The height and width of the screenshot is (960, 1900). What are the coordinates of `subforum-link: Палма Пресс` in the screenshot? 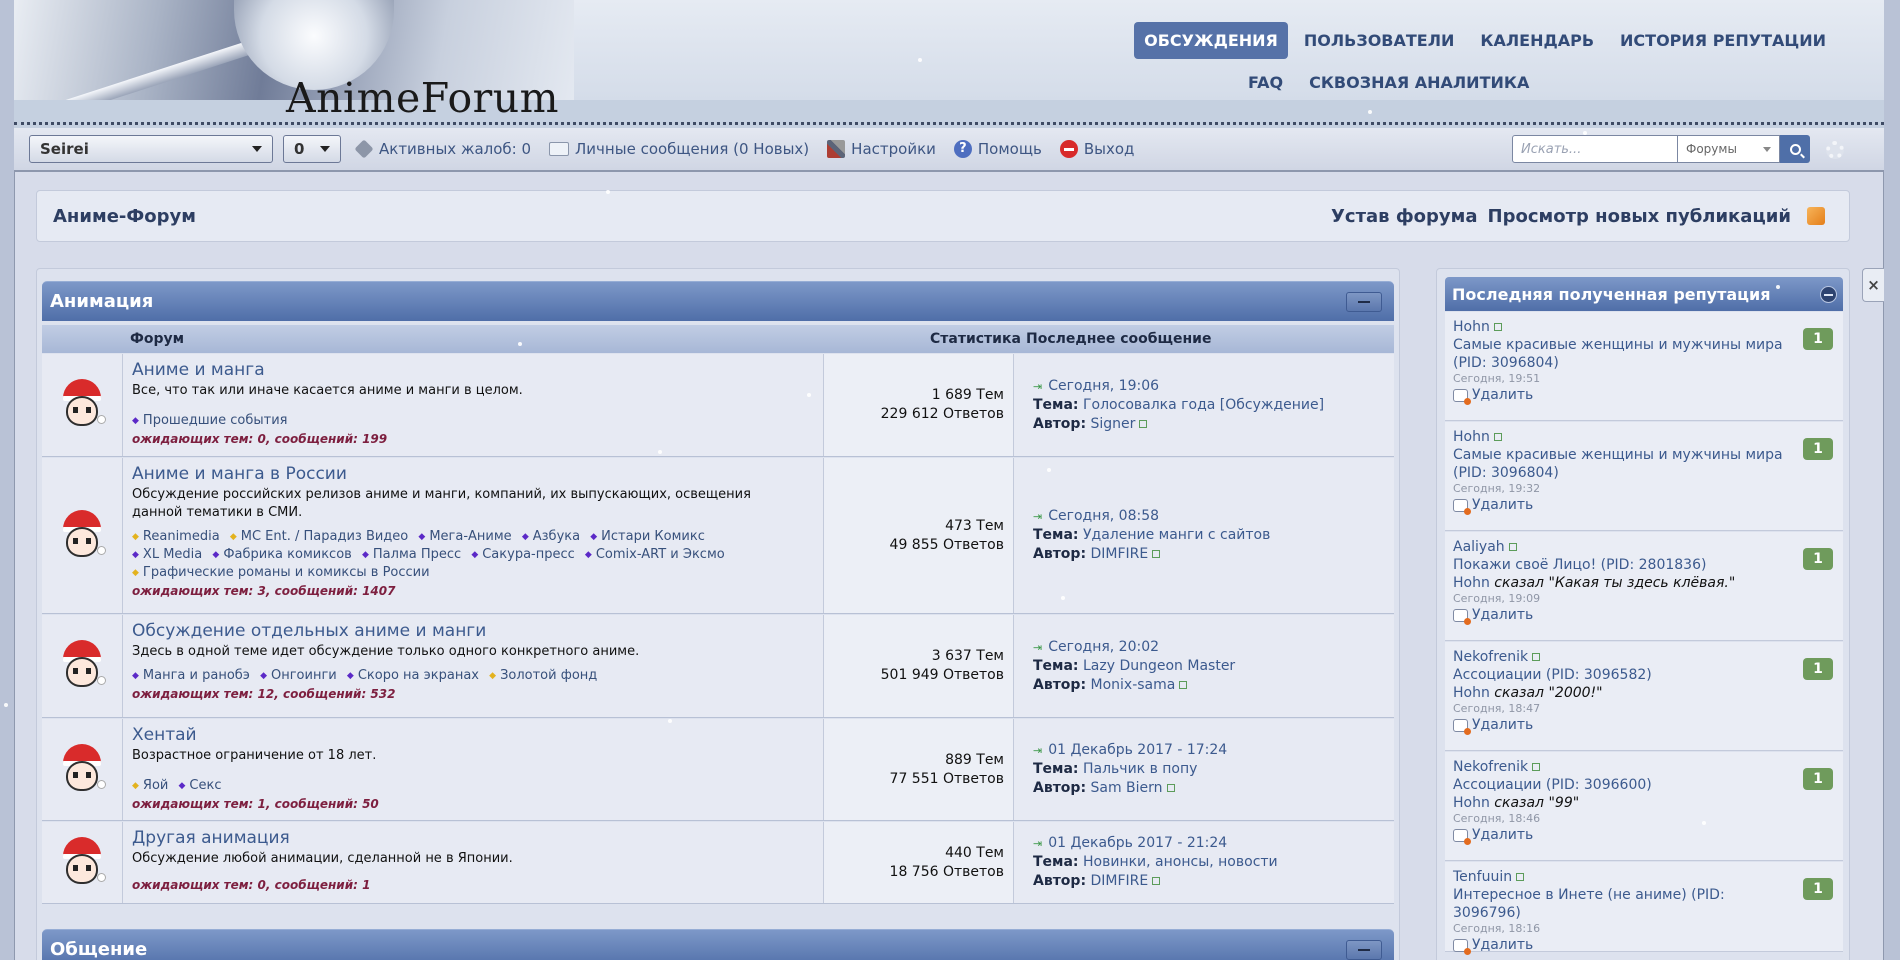 It's located at (411, 555).